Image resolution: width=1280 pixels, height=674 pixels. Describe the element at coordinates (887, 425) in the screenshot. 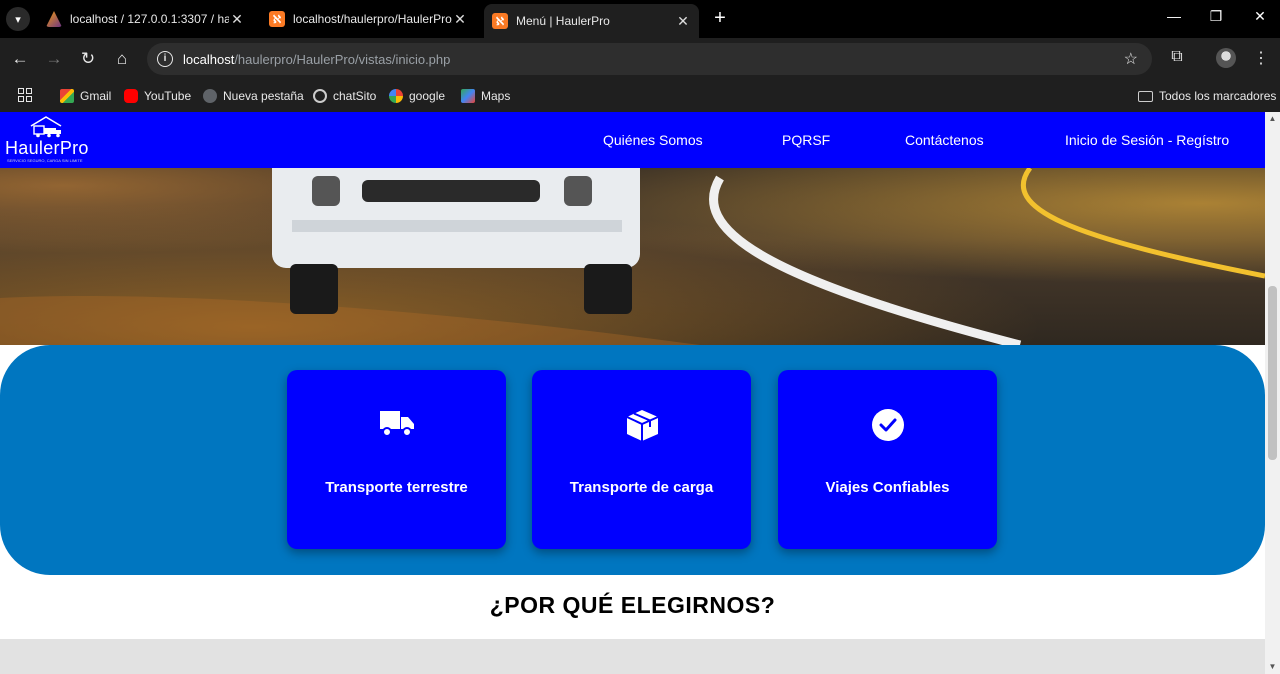

I see `check-circle-icon` at that location.